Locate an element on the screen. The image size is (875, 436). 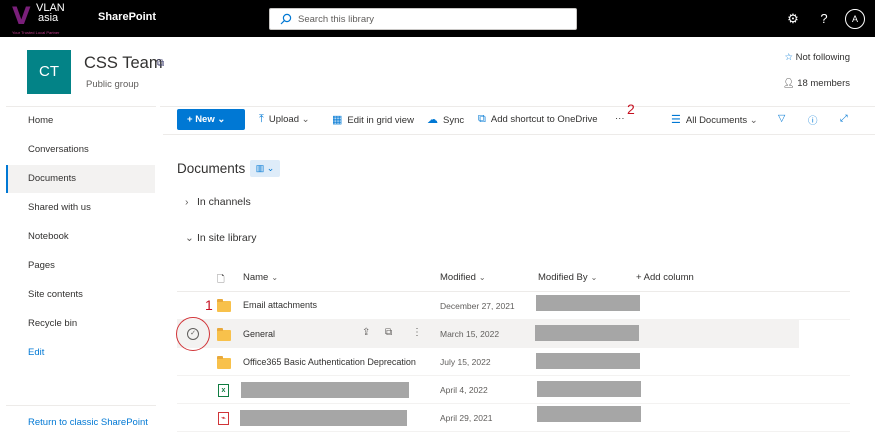
question-icon: ? is located at coordinates (824, 19).